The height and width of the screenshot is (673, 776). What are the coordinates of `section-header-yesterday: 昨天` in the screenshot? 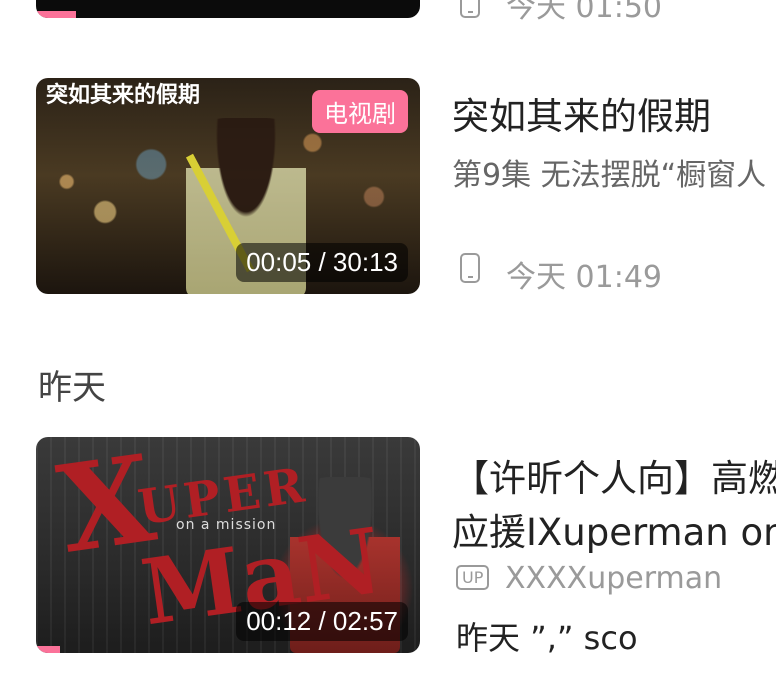 It's located at (72, 388).